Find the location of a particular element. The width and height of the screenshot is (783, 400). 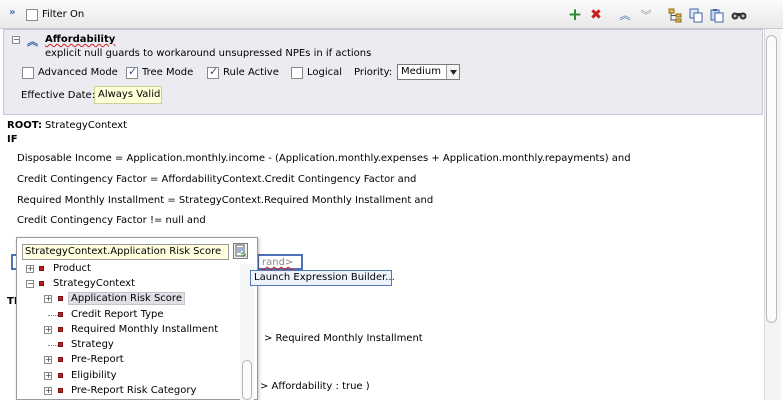

tree-node-label: Credit Report Type is located at coordinates (117, 314).